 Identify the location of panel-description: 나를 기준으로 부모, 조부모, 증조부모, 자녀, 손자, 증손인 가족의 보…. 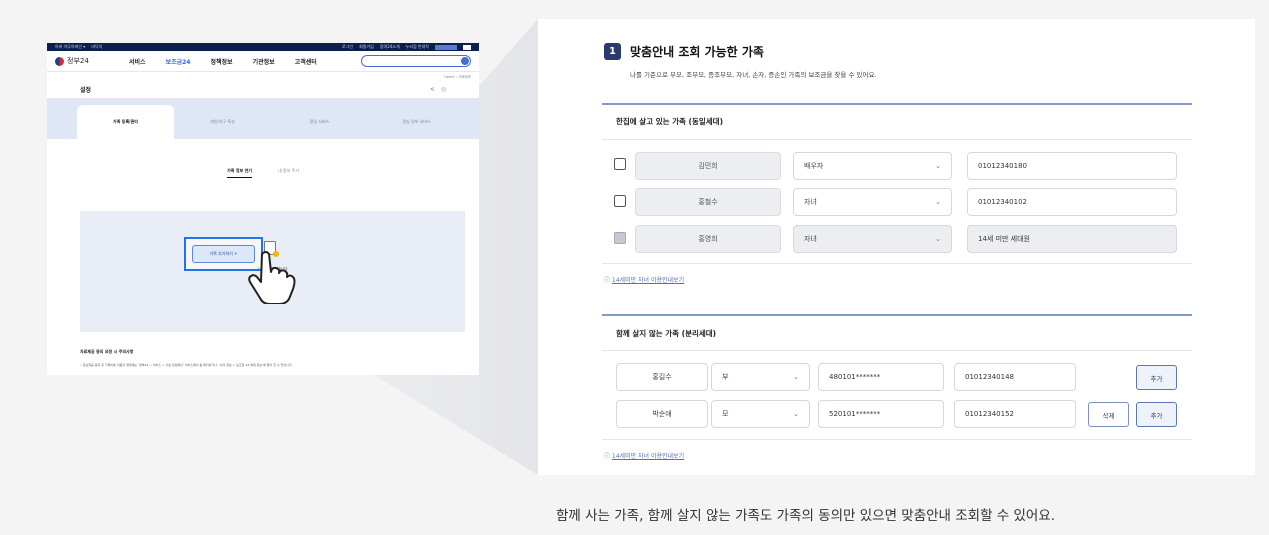
(753, 75).